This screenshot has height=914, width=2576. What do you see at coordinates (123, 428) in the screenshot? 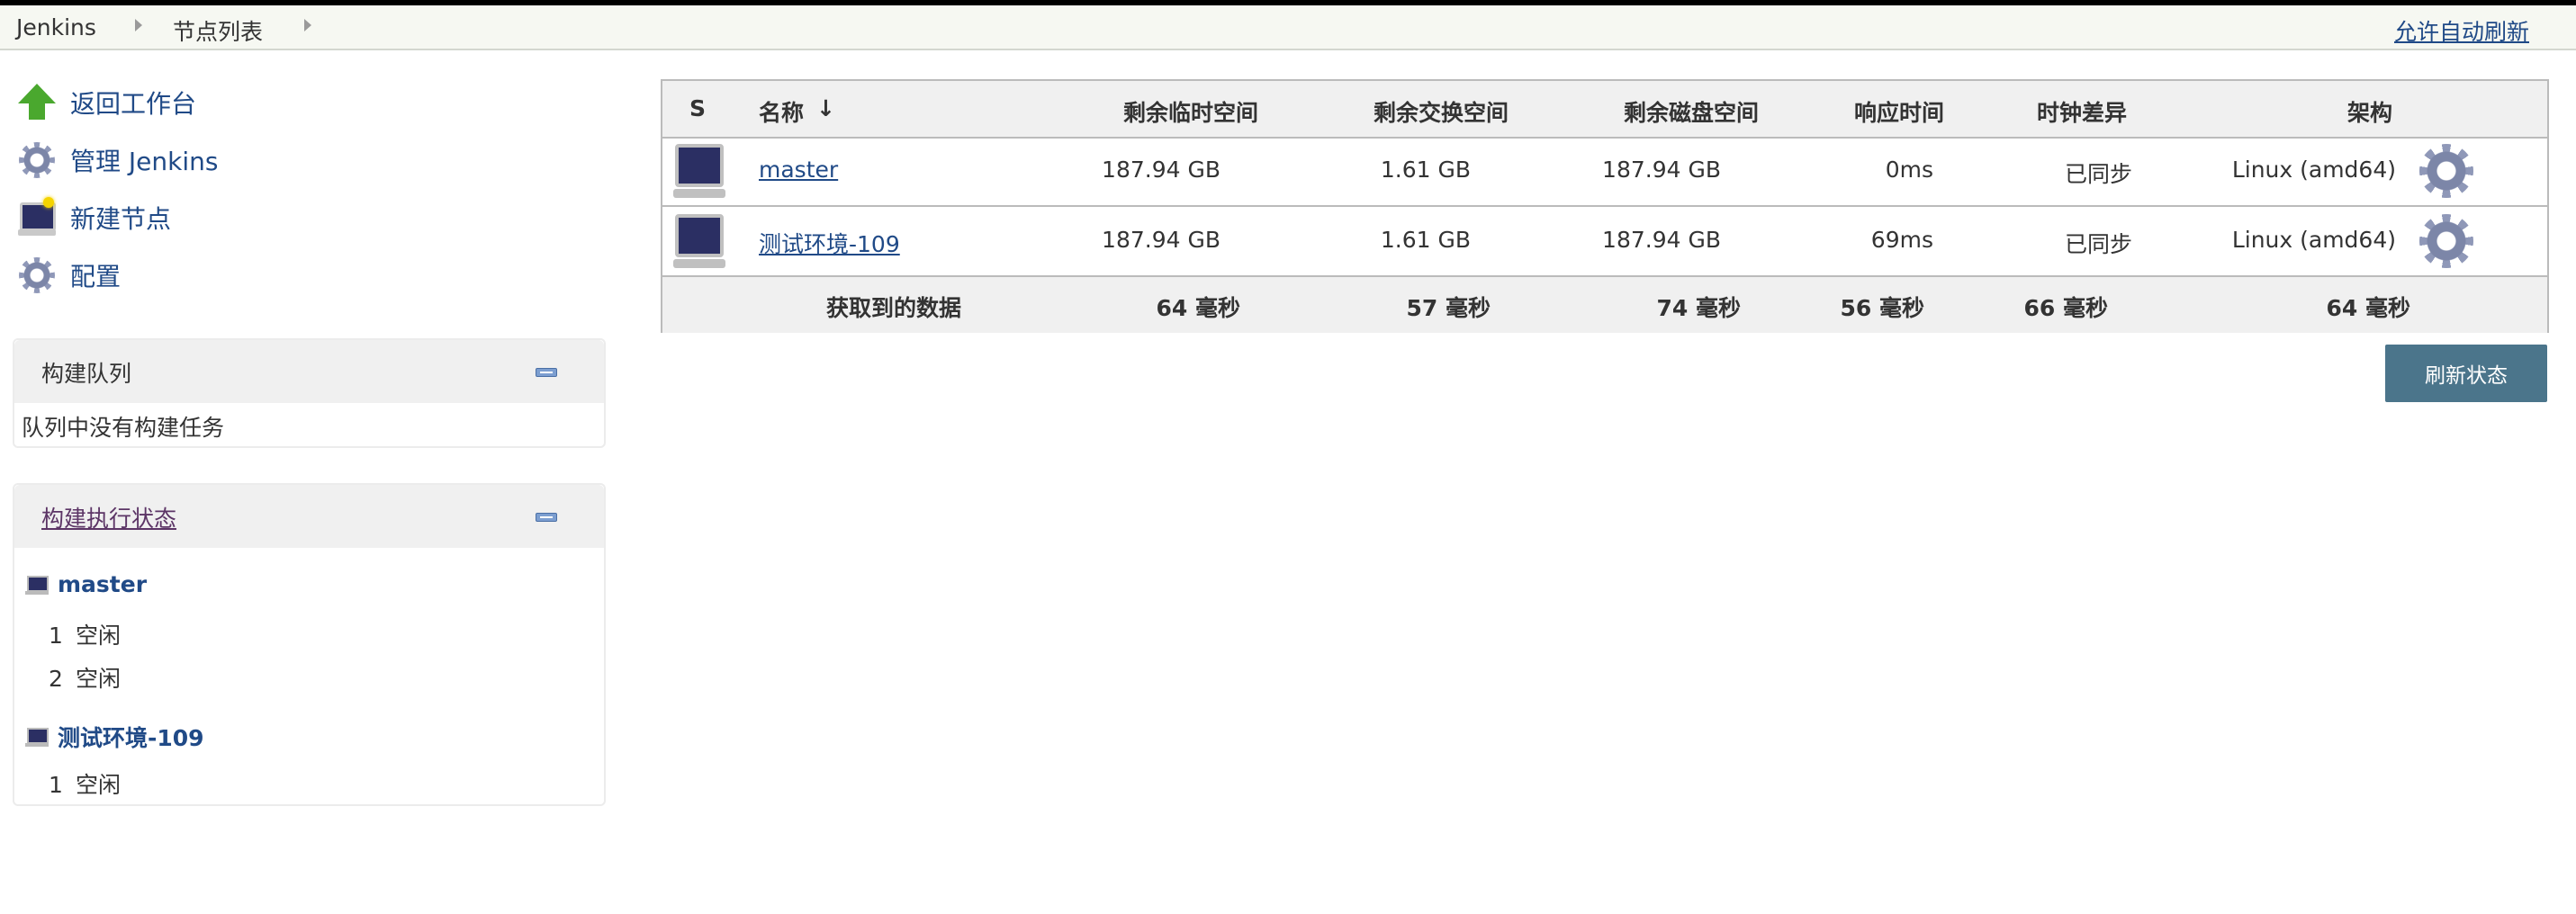
I see `build-queue-empty: 队列中没有构建任务` at bounding box center [123, 428].